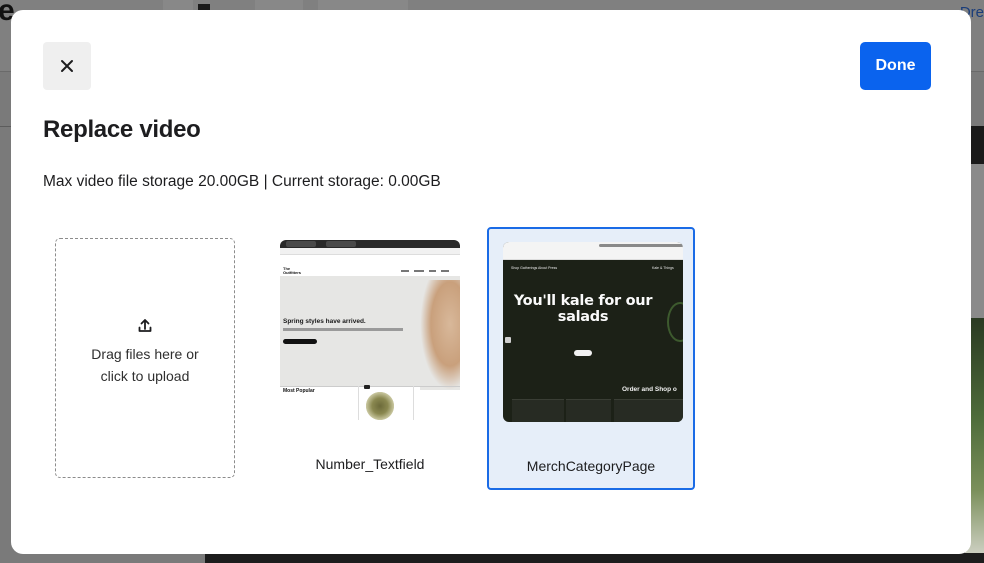  What do you see at coordinates (508, 340) in the screenshot?
I see `thumbnail-side-button` at bounding box center [508, 340].